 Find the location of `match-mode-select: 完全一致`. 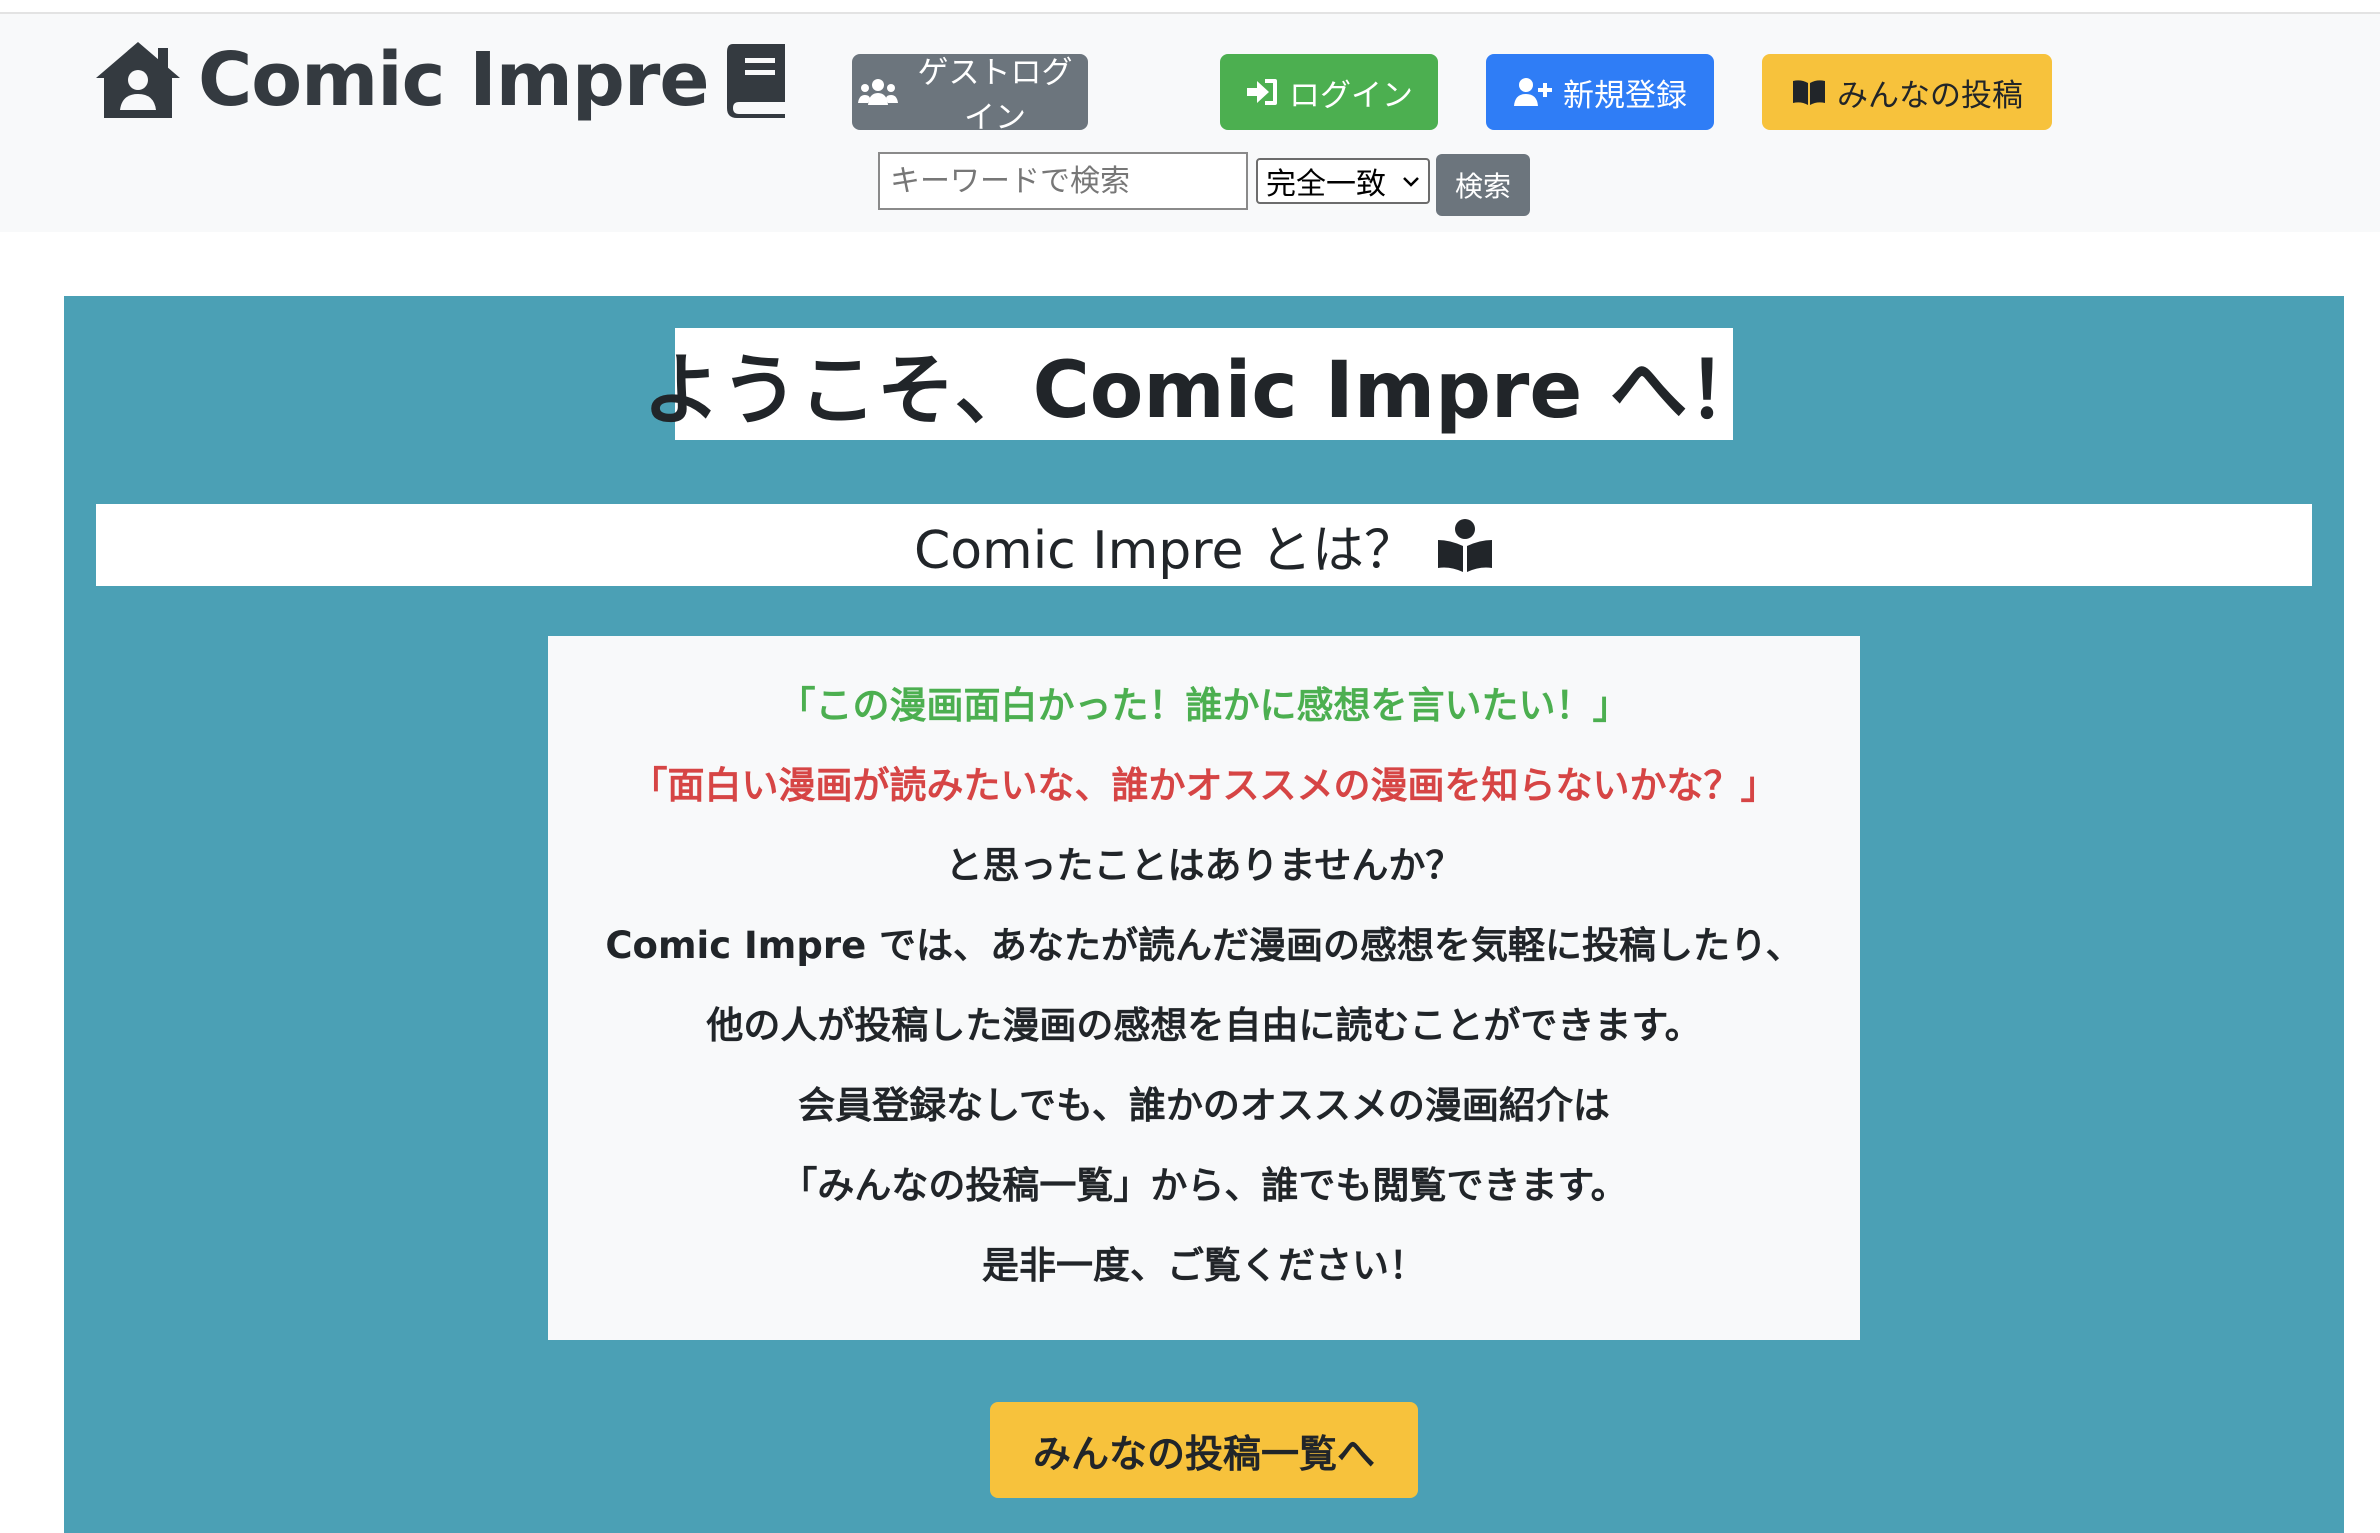

match-mode-select: 完全一致 is located at coordinates (1343, 181).